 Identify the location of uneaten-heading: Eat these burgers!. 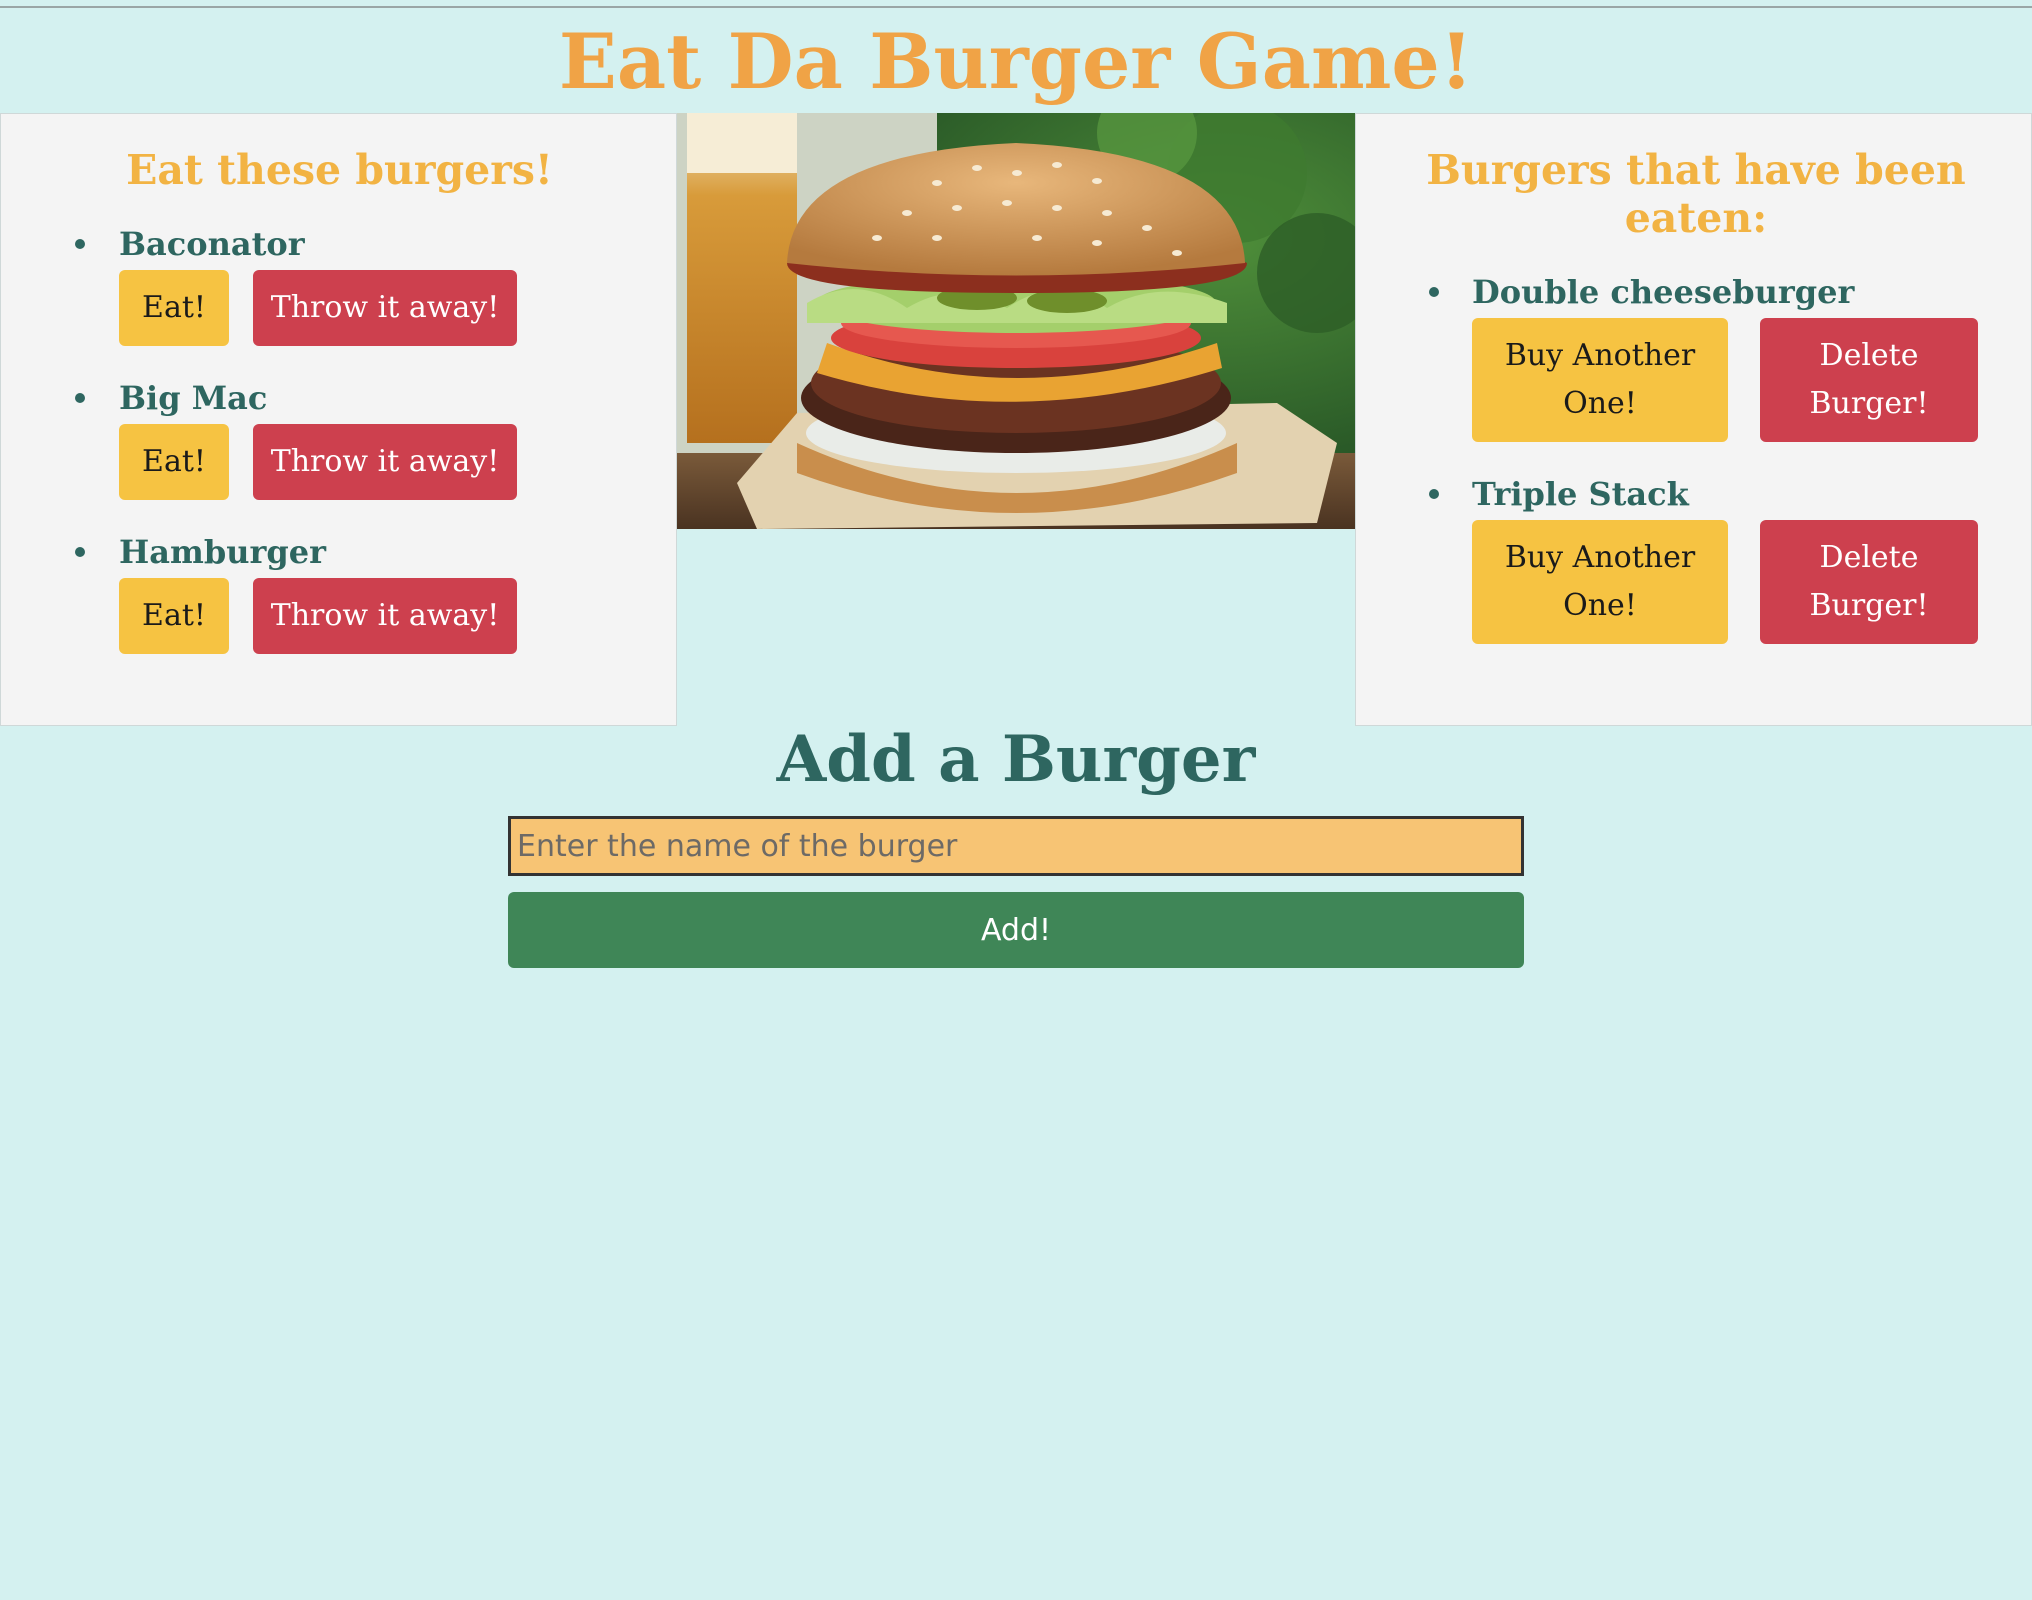
(339, 170).